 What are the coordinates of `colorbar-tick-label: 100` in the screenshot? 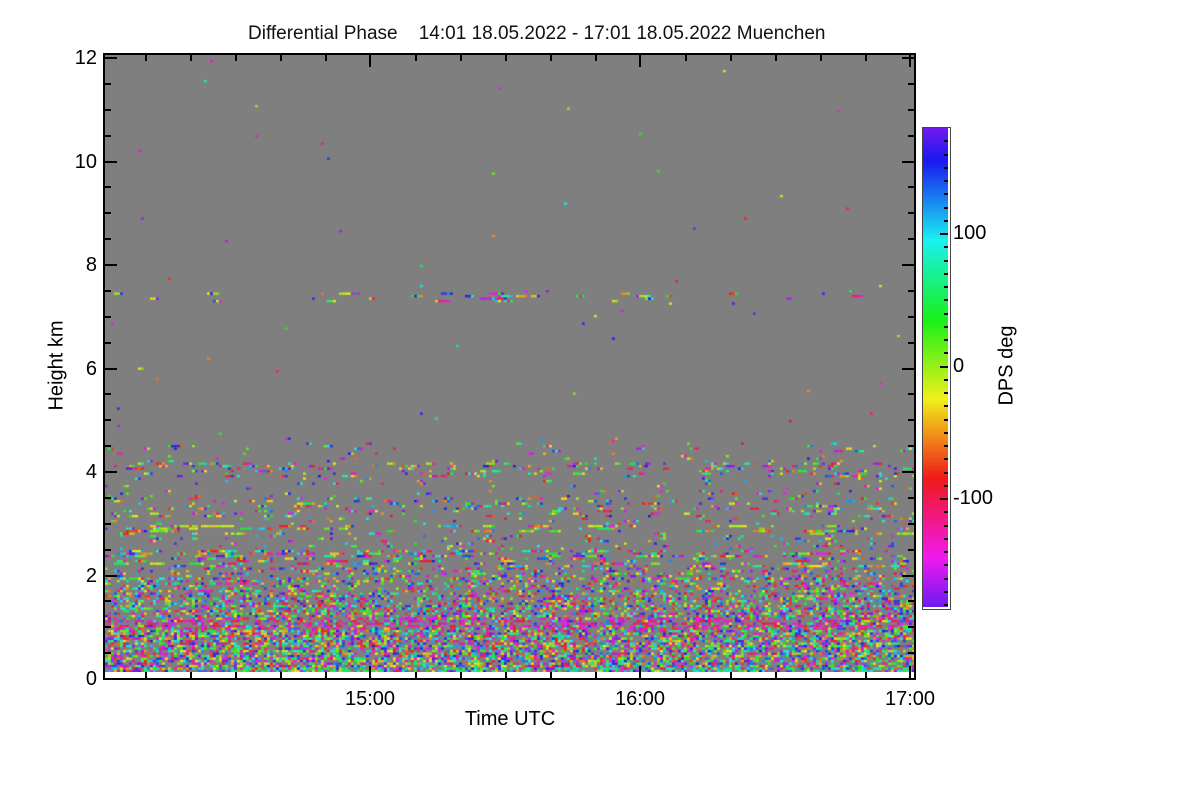 It's located at (970, 233).